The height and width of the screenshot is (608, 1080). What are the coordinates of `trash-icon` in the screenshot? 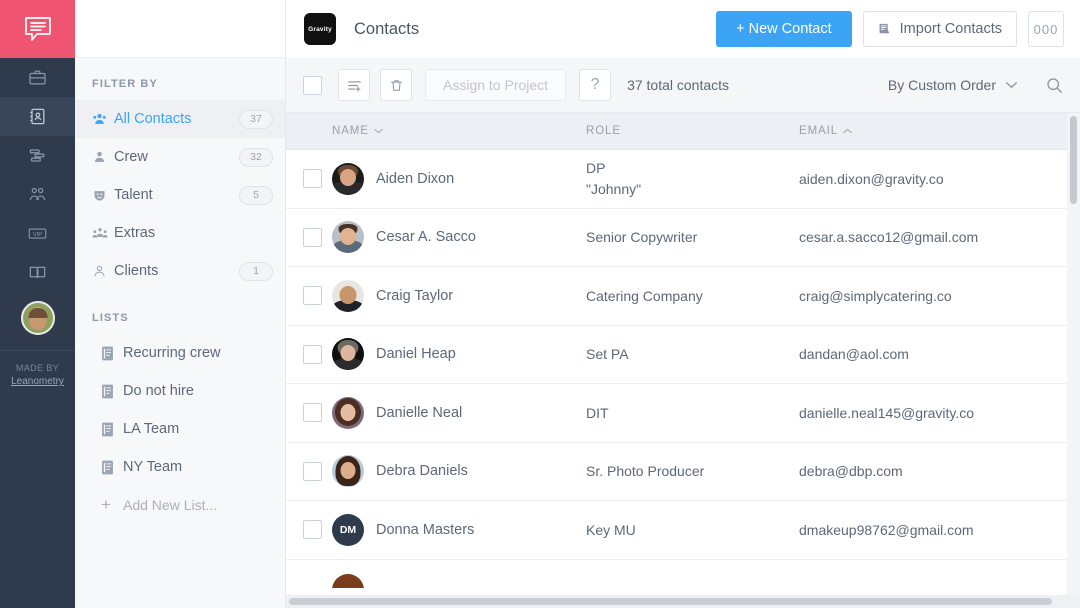 It's located at (396, 85).